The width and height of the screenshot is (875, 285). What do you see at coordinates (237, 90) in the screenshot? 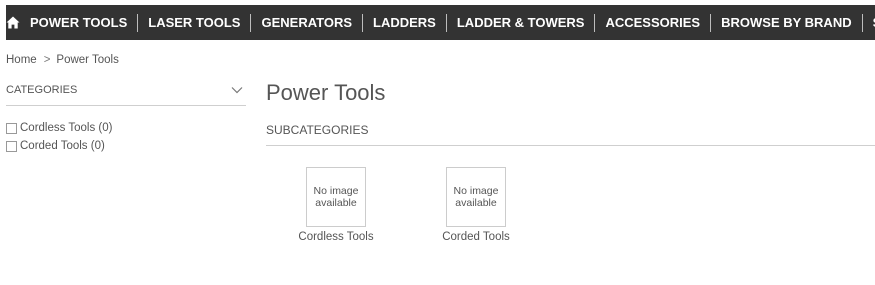
I see `chevron-down-icon` at bounding box center [237, 90].